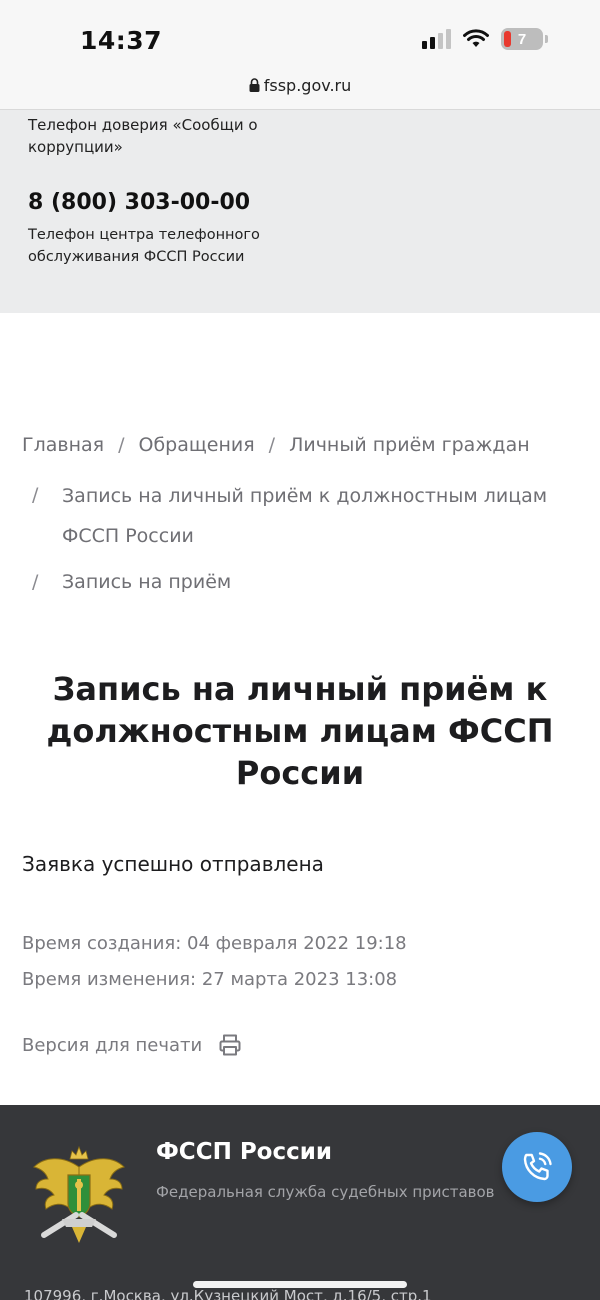 The image size is (600, 1300). I want to click on call-button, so click(537, 1167).